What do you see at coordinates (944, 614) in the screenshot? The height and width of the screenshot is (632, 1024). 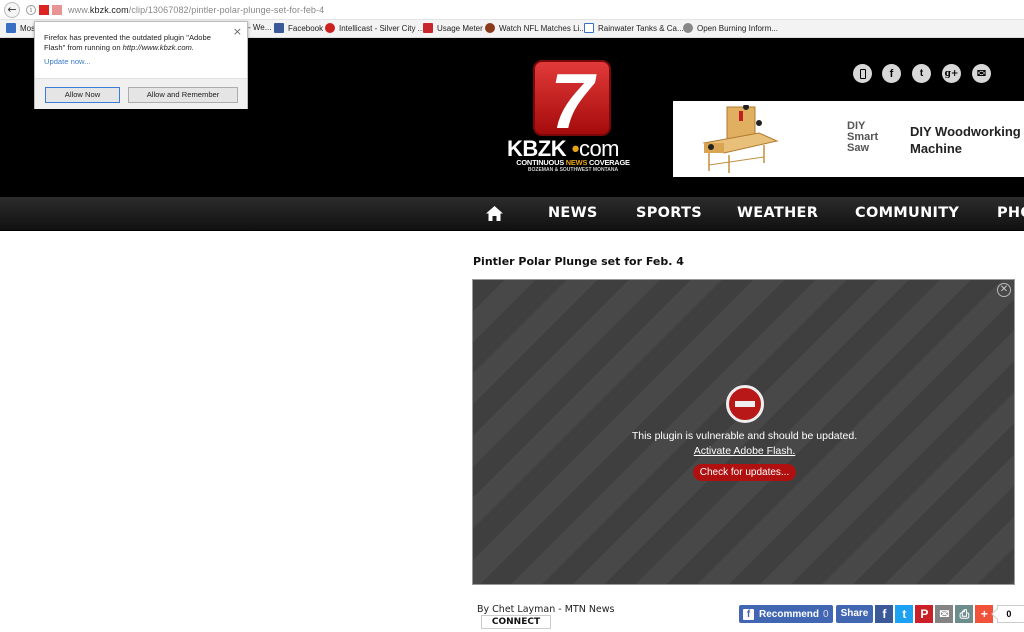 I see `email-share-icon: ✉` at bounding box center [944, 614].